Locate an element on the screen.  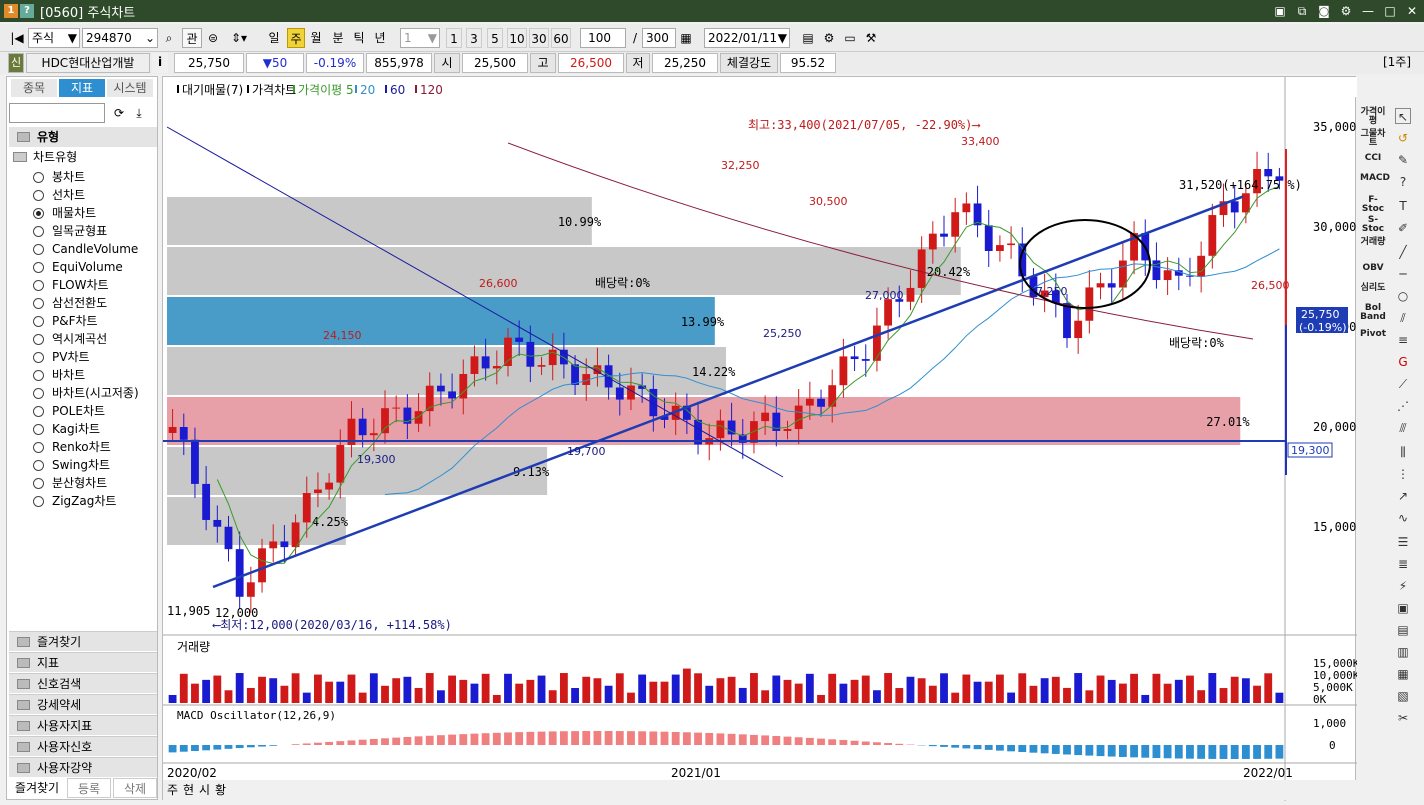
channel-icon: ⫽ is located at coordinates (1403, 318).